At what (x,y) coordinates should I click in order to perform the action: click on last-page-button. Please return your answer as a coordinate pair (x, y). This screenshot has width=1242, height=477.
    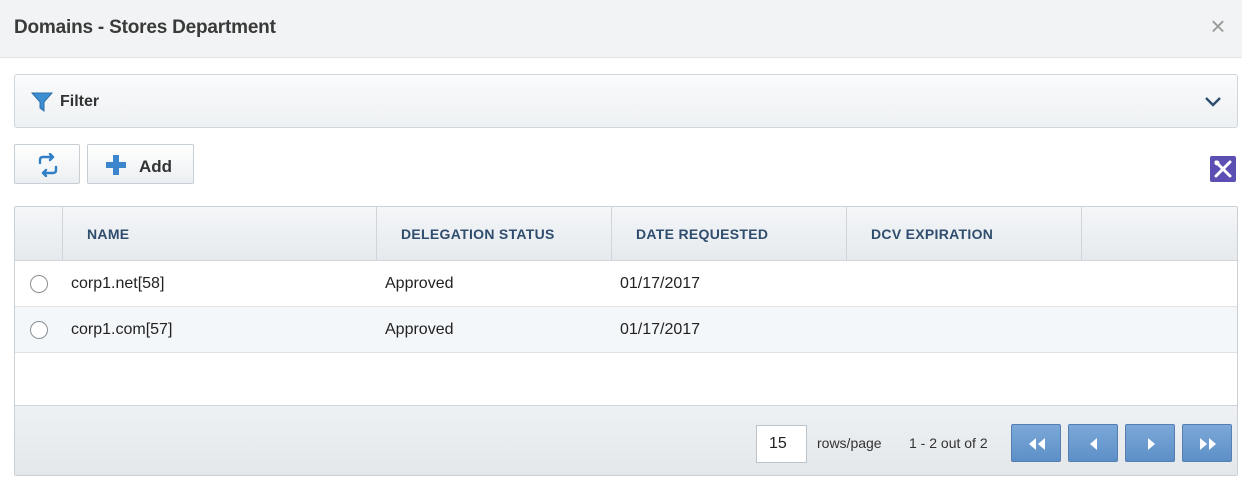
    Looking at the image, I should click on (1207, 443).